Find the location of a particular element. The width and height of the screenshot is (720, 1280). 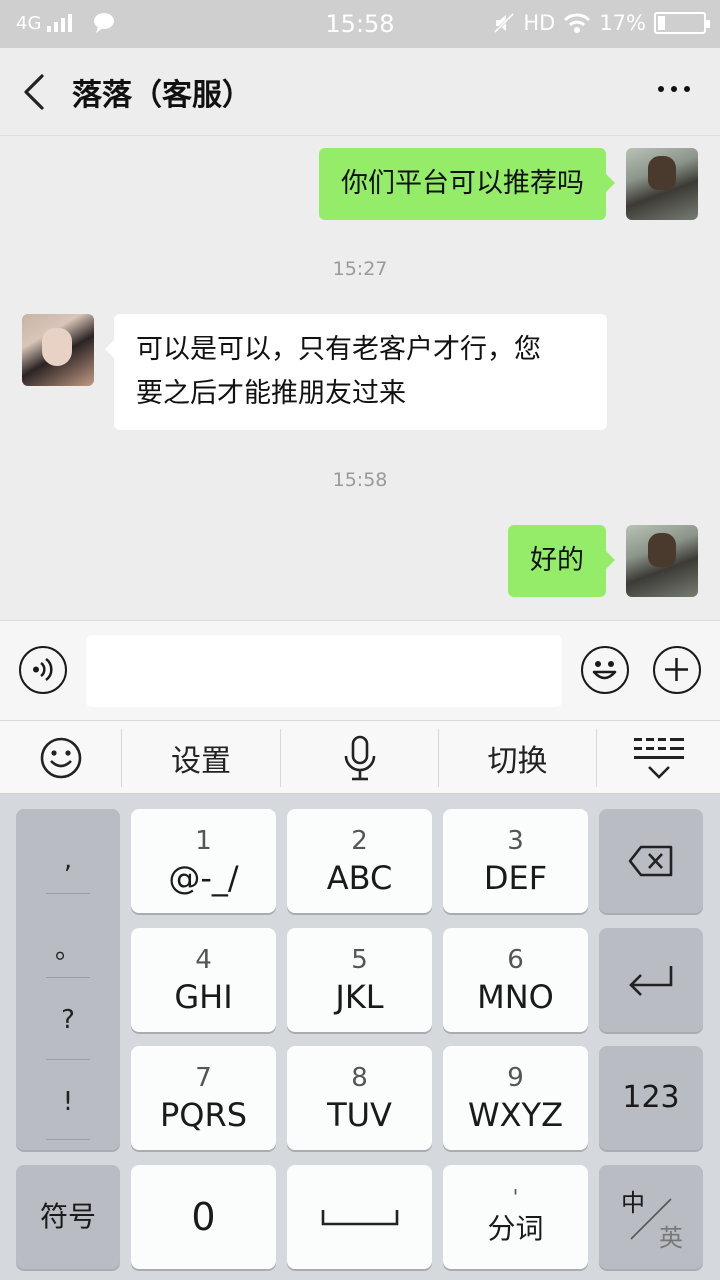

punct-comma: , is located at coordinates (68, 860).